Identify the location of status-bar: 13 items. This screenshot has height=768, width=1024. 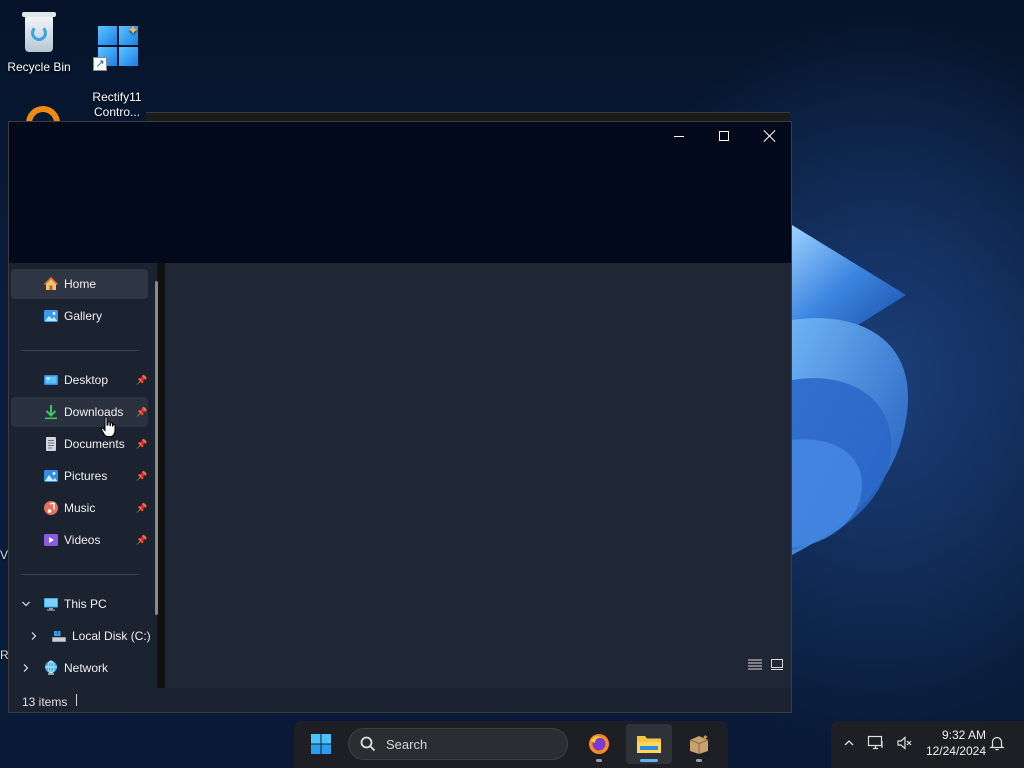
(400, 700).